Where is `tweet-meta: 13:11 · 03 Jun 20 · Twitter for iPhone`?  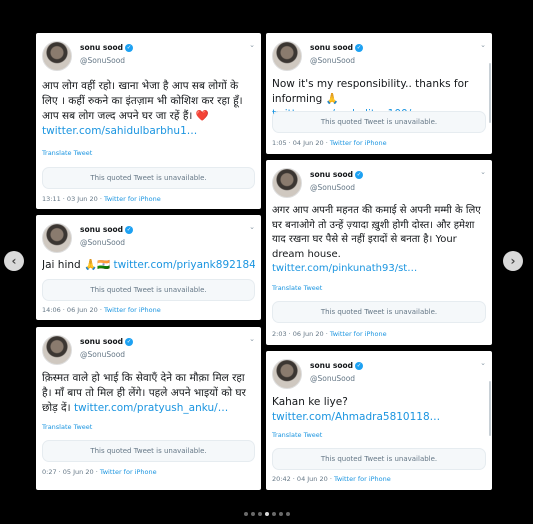
tweet-meta: 13:11 · 03 Jun 20 · Twitter for iPhone is located at coordinates (101, 199).